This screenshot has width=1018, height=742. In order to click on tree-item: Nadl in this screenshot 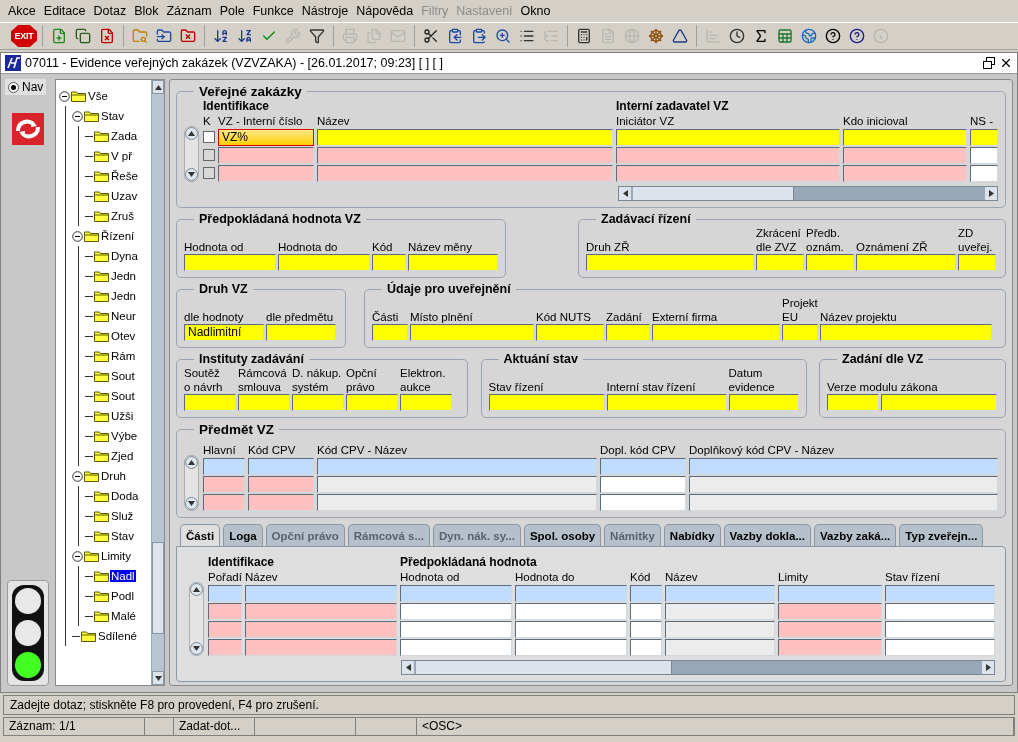, I will do `click(123, 576)`.